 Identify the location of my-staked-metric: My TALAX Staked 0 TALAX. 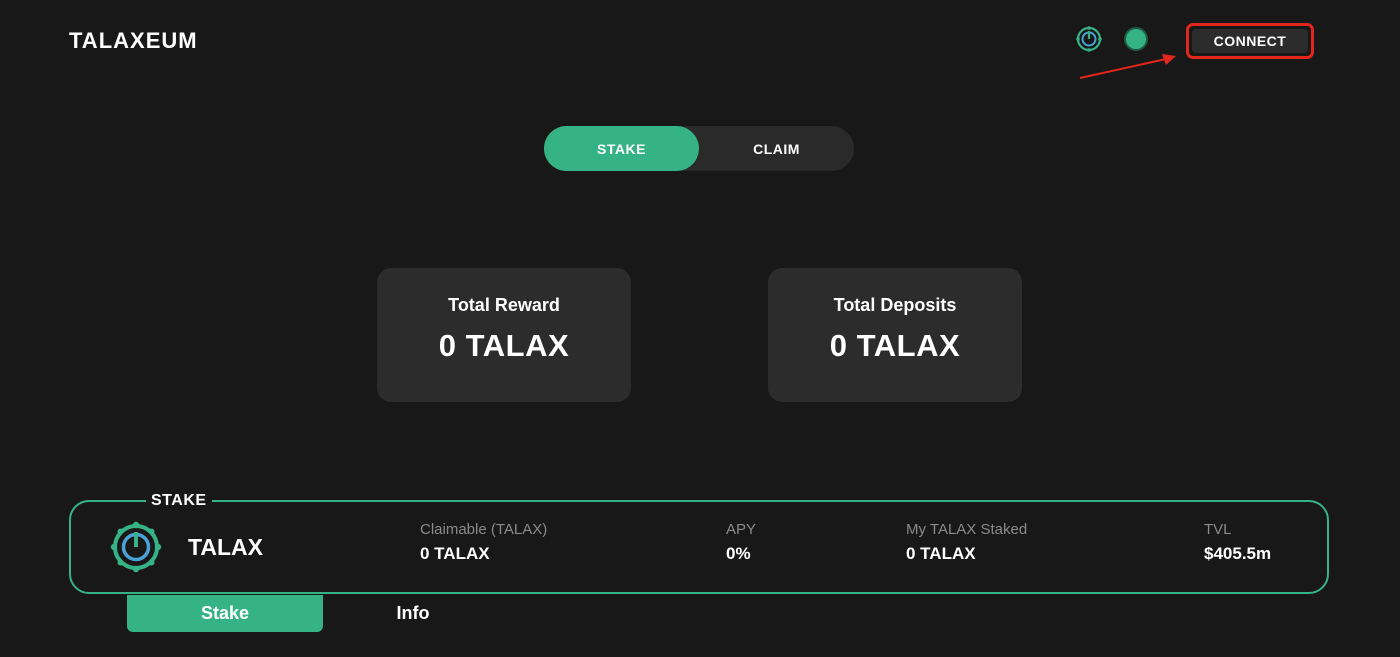
(966, 542).